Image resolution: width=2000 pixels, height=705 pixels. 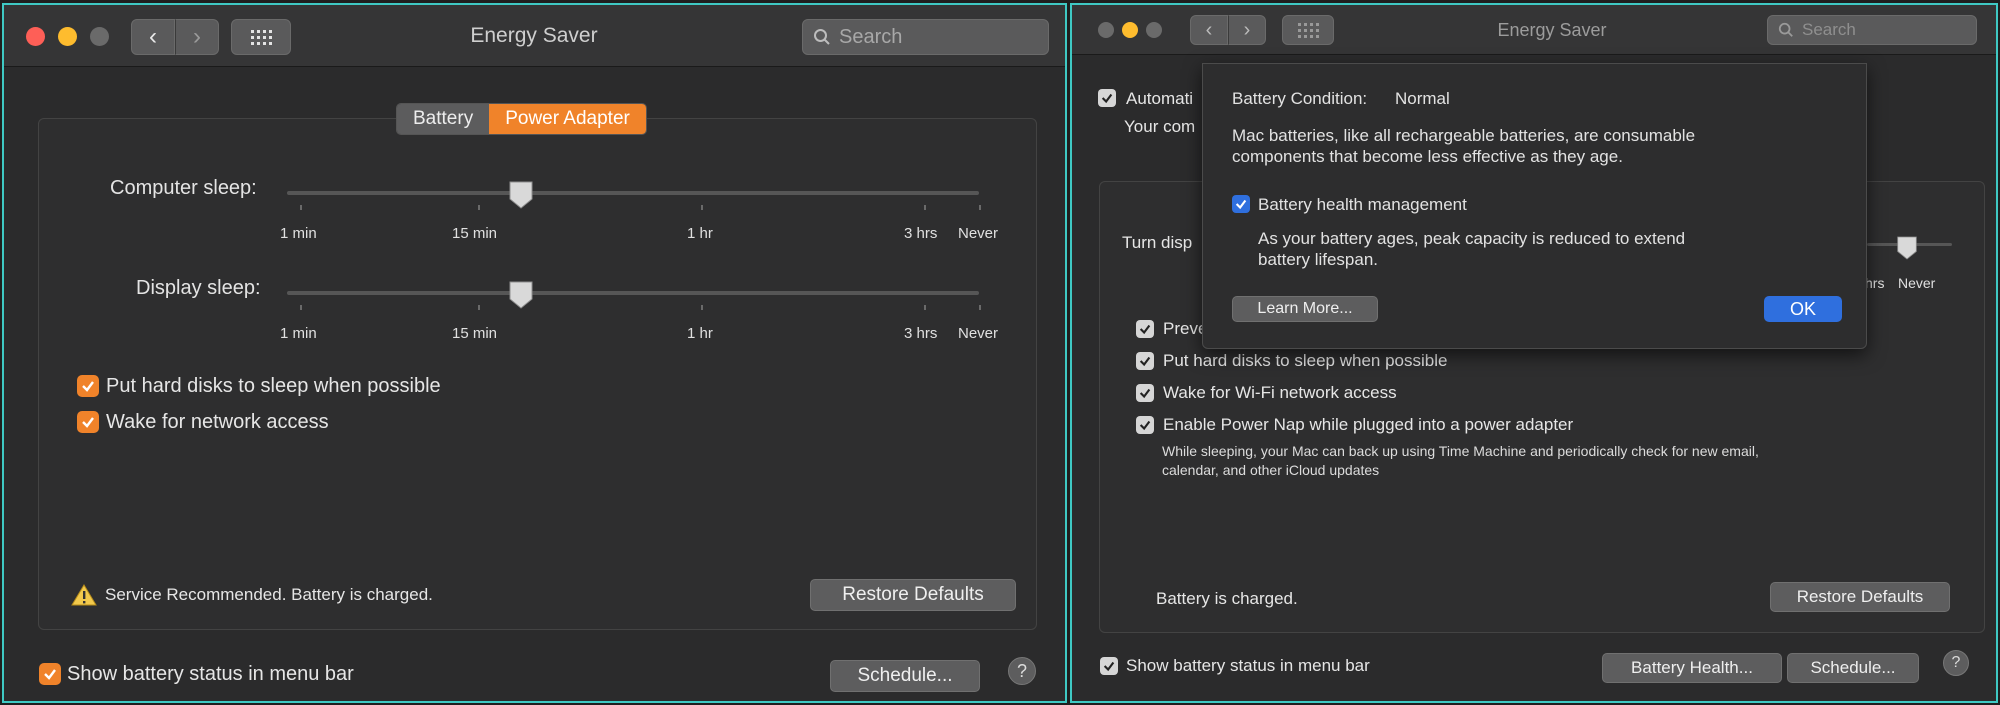 What do you see at coordinates (443, 119) in the screenshot?
I see `tab-battery: Battery` at bounding box center [443, 119].